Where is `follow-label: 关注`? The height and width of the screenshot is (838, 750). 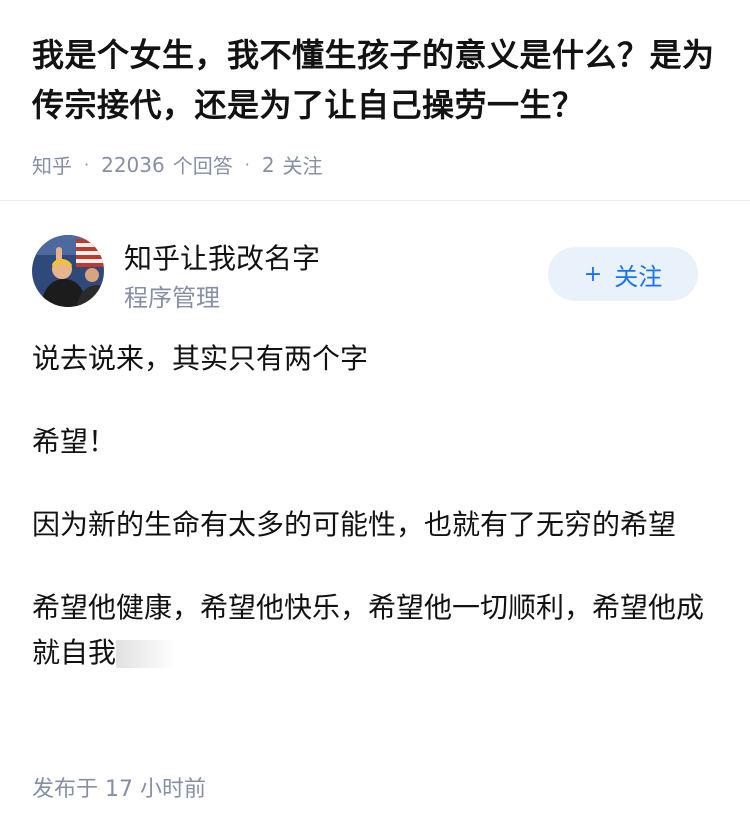
follow-label: 关注 is located at coordinates (638, 276).